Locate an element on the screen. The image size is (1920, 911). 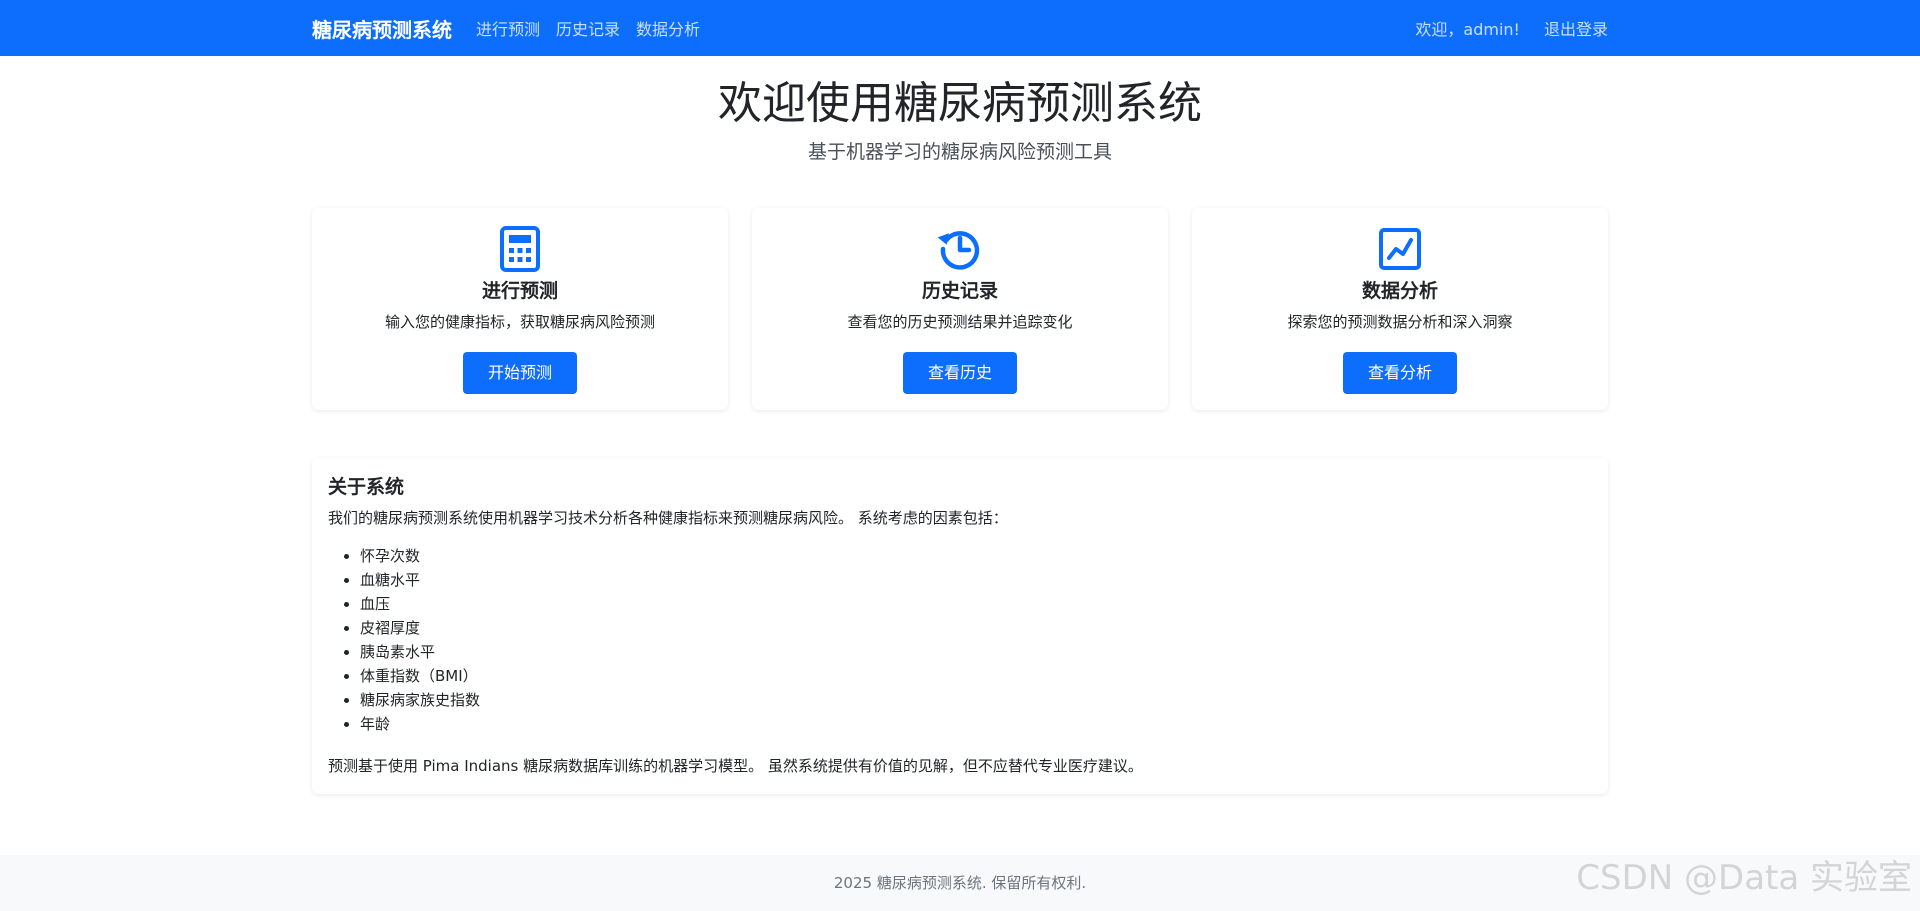
start-predict-button: 开始预测 is located at coordinates (520, 373).